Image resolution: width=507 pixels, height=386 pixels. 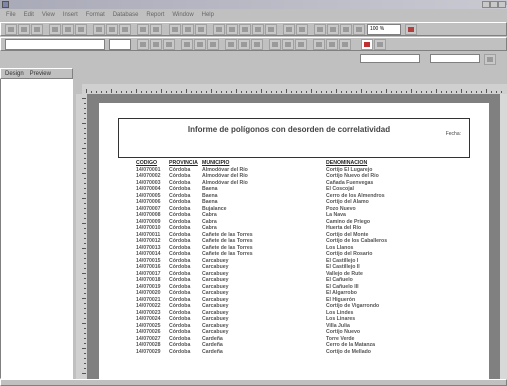 What do you see at coordinates (24, 29) in the screenshot?
I see `open-icon` at bounding box center [24, 29].